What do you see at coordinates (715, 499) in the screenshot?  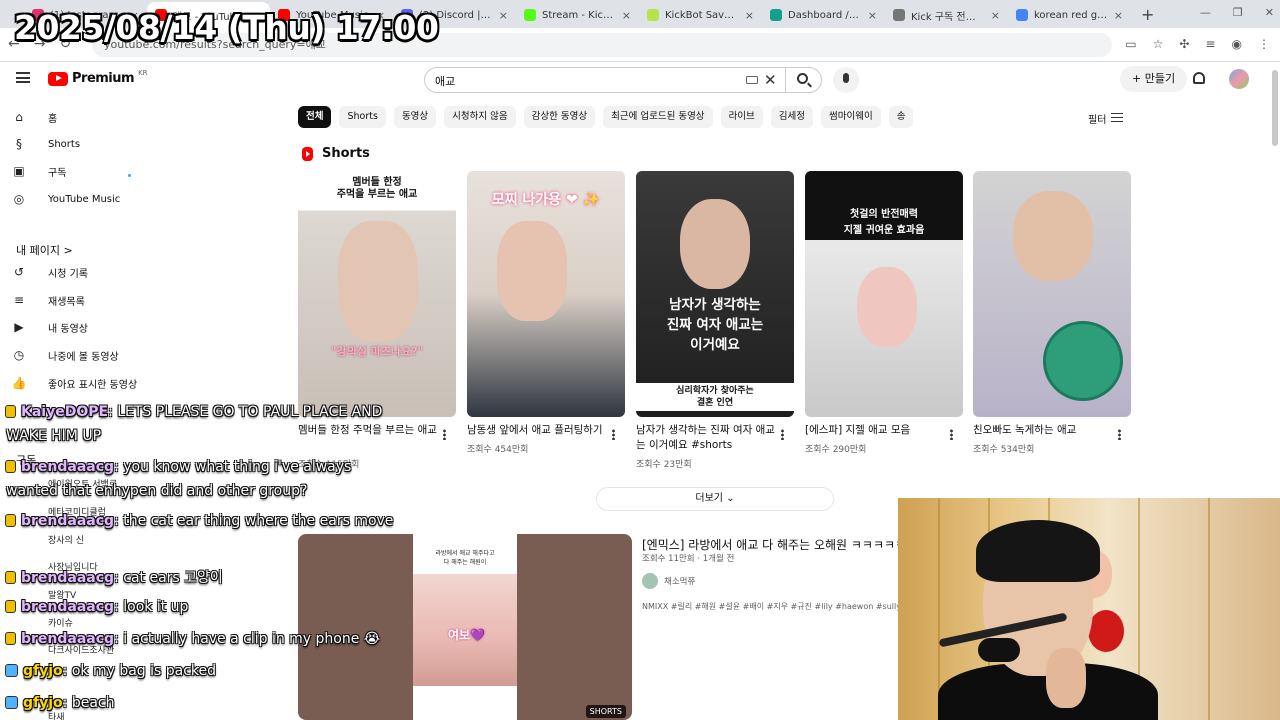 I see `show-more-button: 더보기 ⌄` at bounding box center [715, 499].